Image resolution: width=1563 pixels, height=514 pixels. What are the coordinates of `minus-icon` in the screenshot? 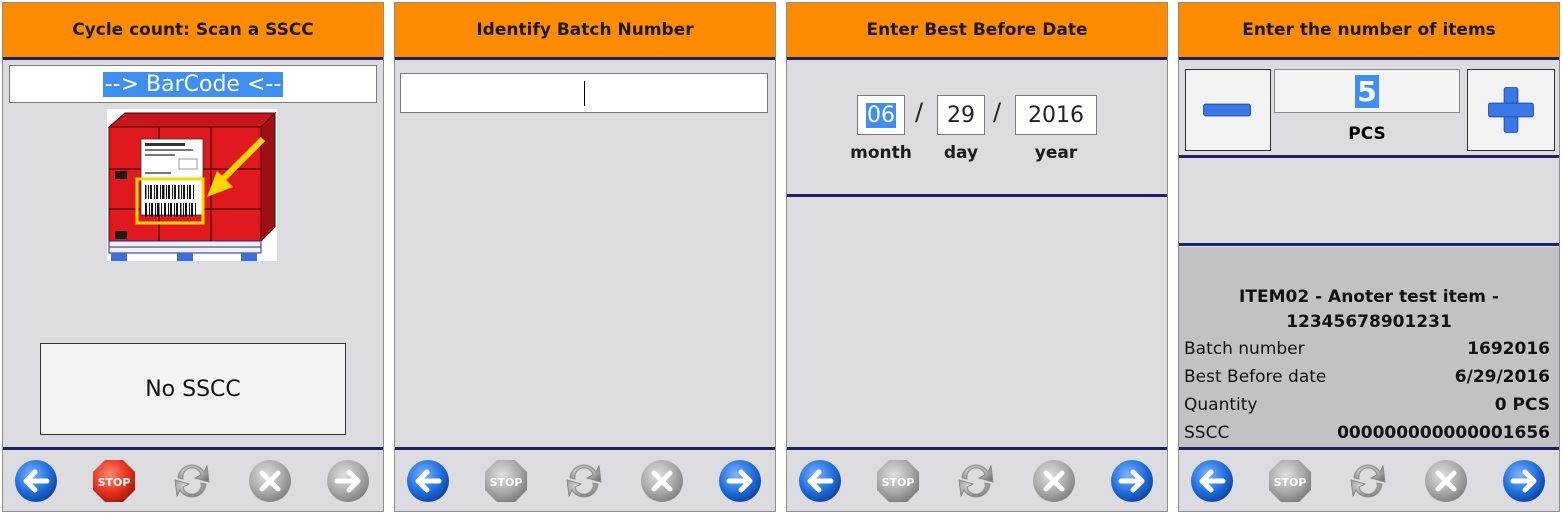 It's located at (1227, 110).